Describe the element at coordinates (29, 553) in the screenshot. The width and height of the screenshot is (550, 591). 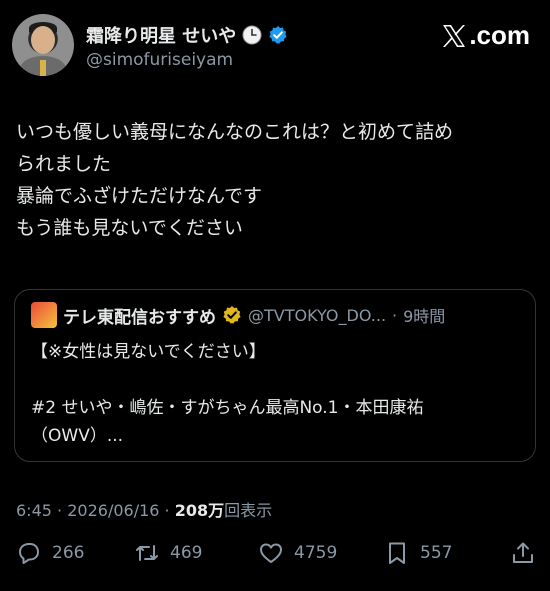
I see `reply-icon` at that location.